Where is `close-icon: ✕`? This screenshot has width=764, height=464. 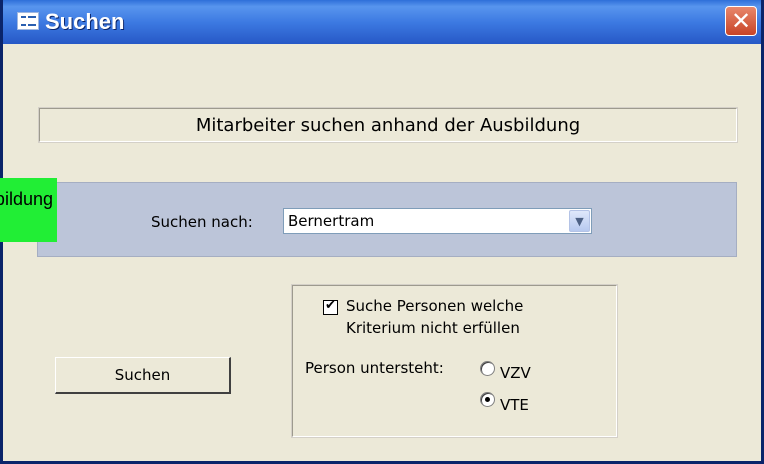 close-icon: ✕ is located at coordinates (741, 21).